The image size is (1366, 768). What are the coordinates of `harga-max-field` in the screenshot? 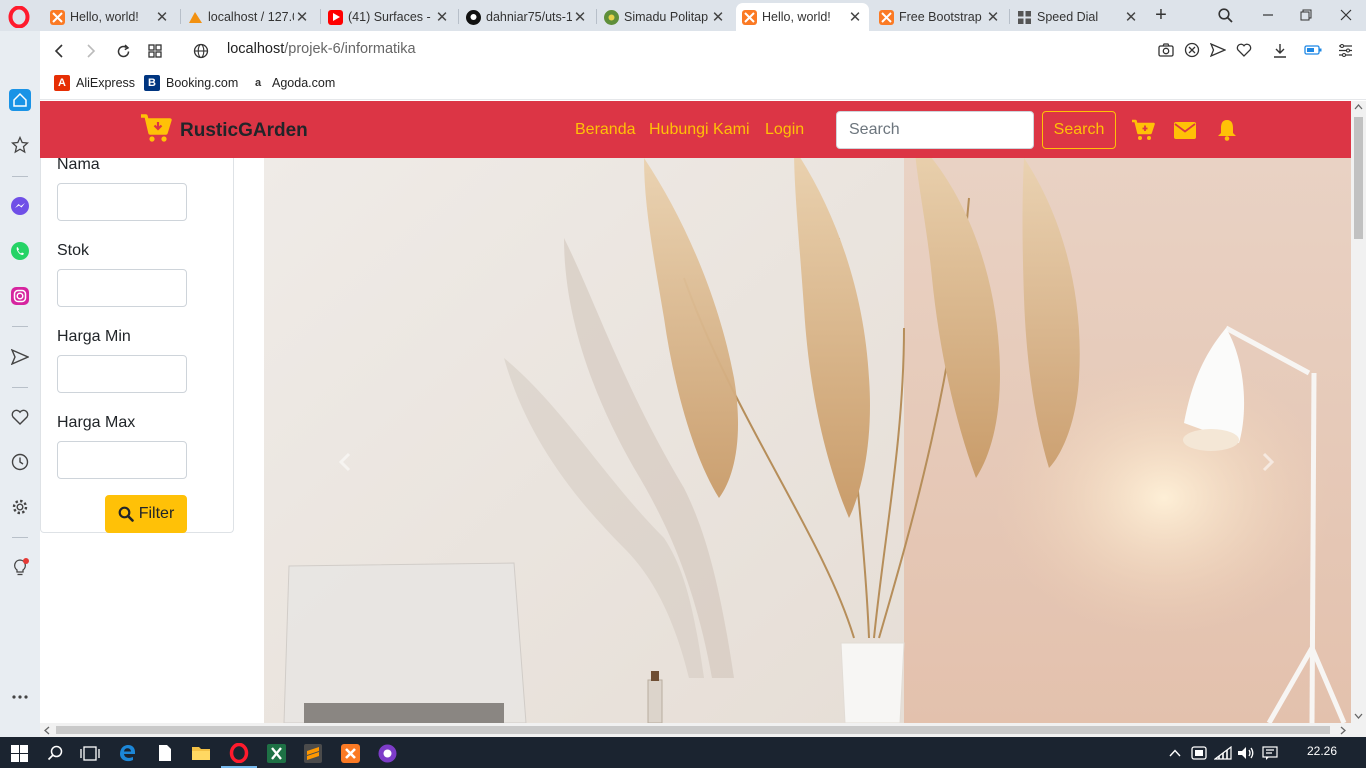 It's located at (122, 460).